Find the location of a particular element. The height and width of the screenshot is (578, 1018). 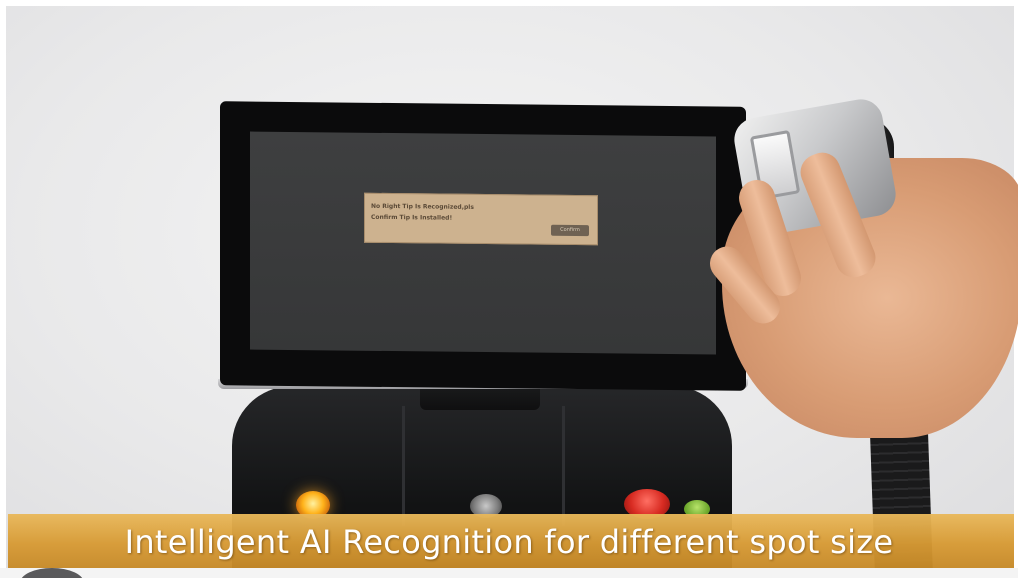

frame-border-left is located at coordinates (3, 289).